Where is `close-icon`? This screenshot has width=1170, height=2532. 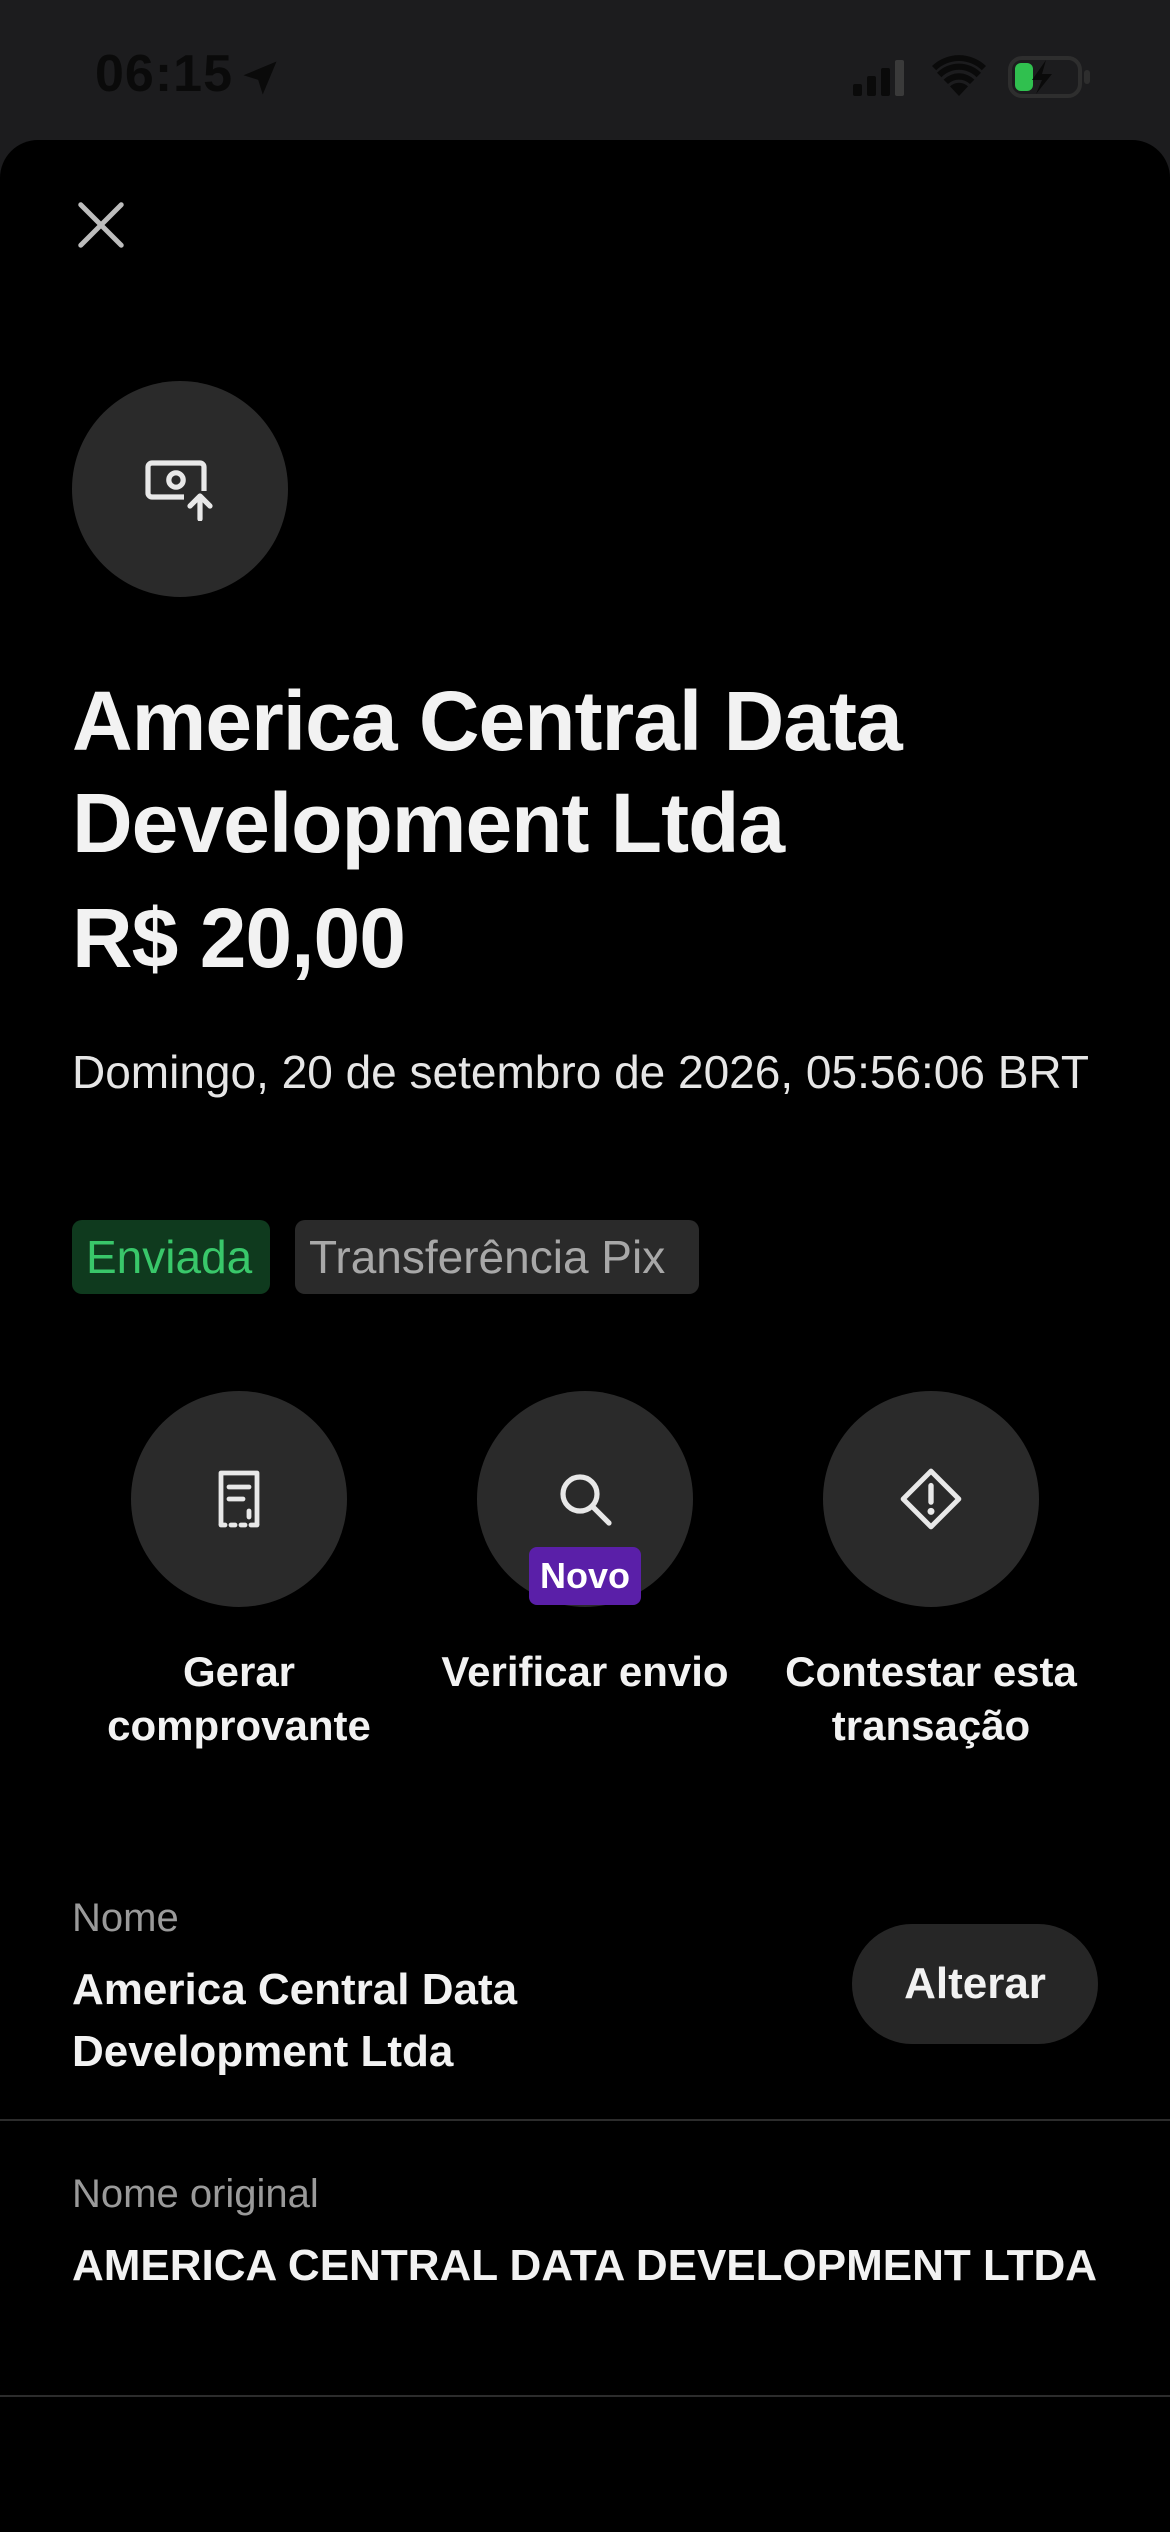
close-icon is located at coordinates (101, 225).